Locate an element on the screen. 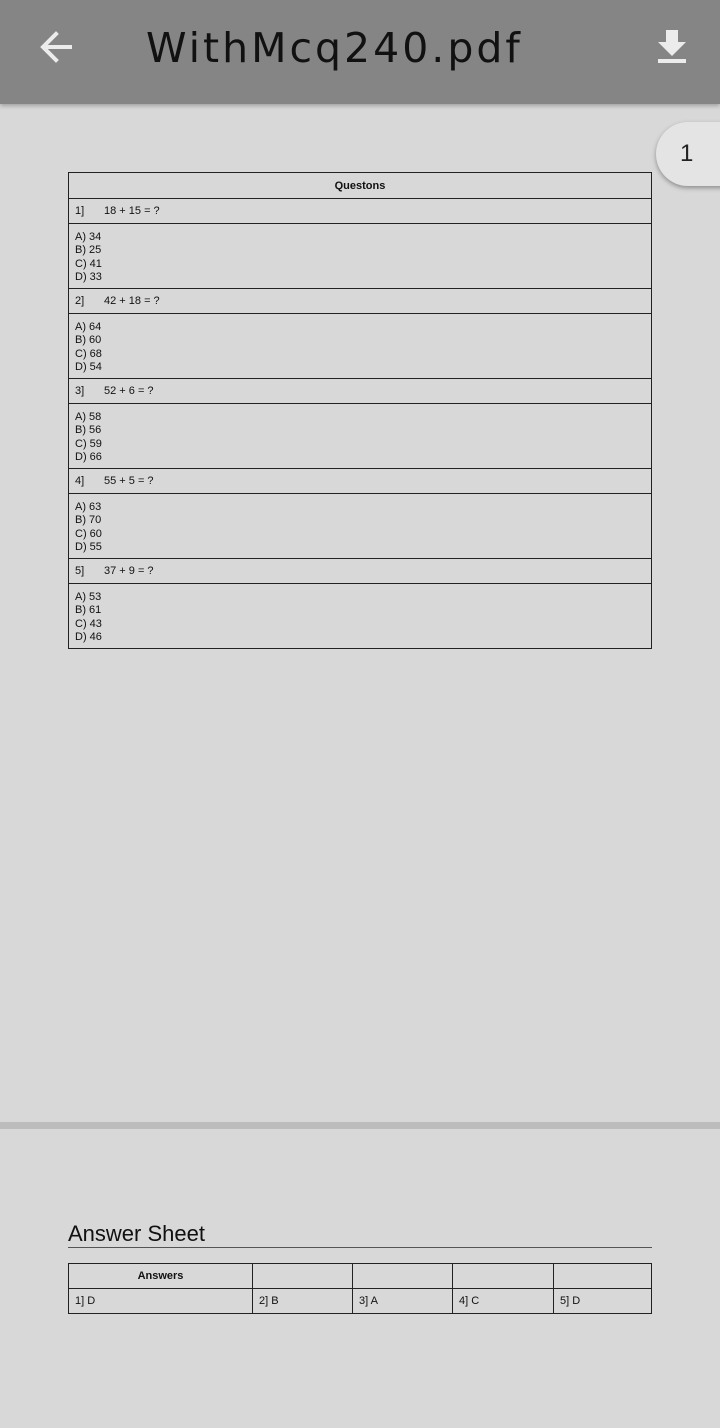 This screenshot has width=720, height=1428. question-text: 18 + 15 = ? is located at coordinates (132, 211).